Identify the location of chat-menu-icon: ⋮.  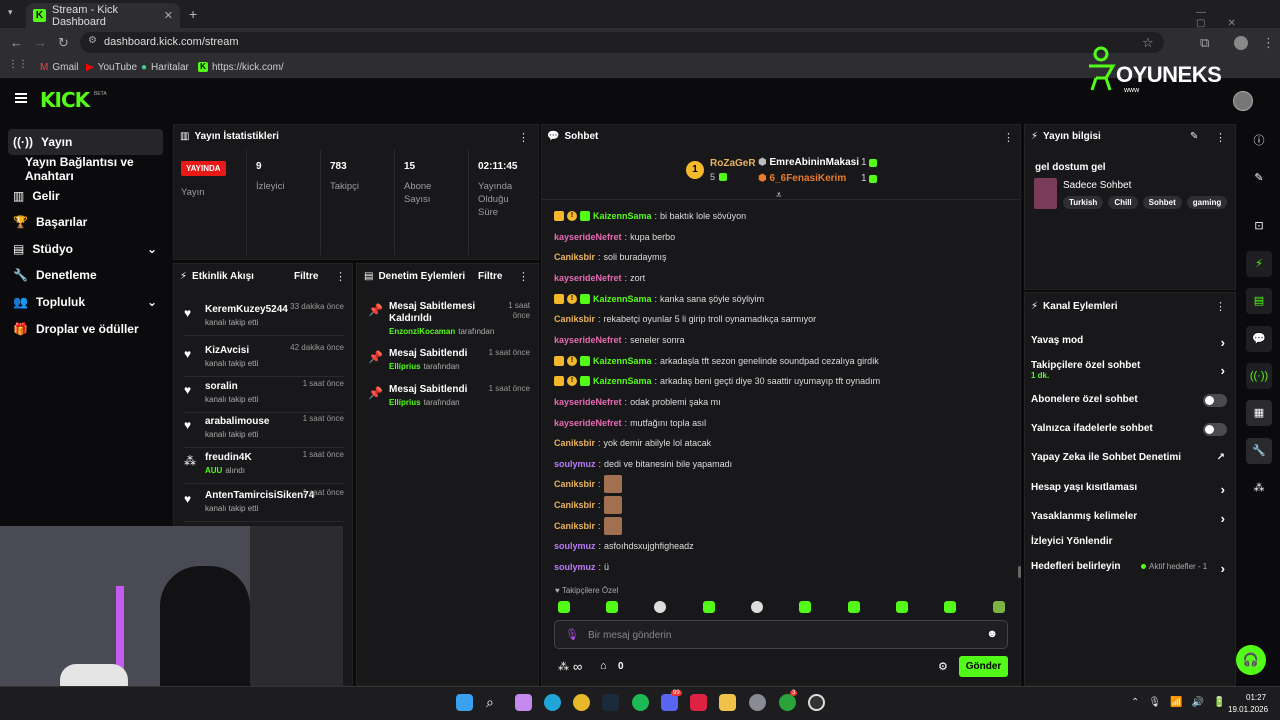
(1008, 137).